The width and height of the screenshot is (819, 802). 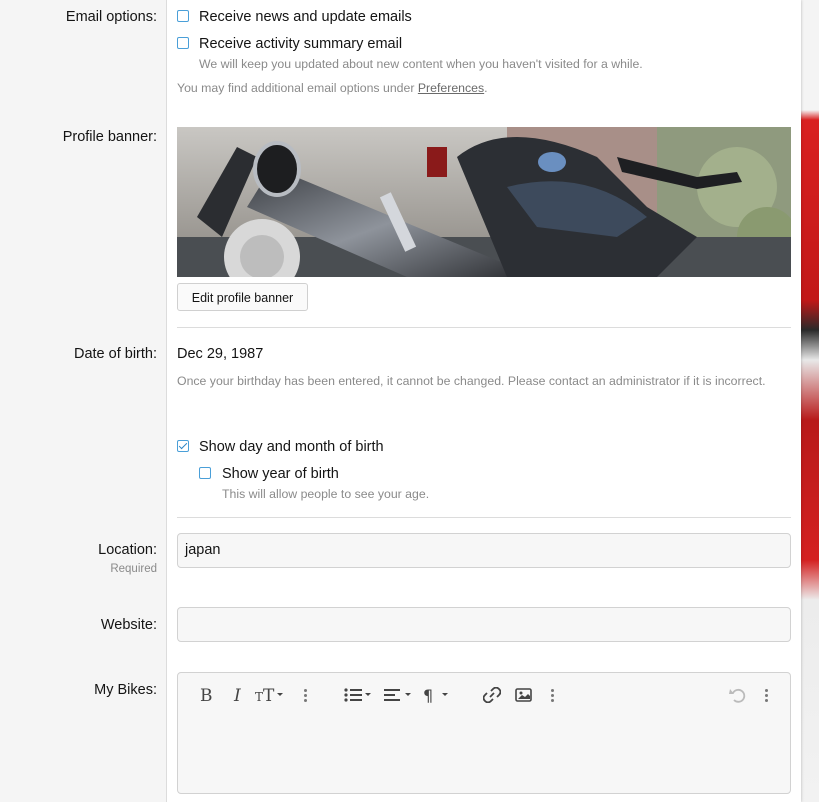 I want to click on news-emails-checkbox, so click(x=183, y=16).